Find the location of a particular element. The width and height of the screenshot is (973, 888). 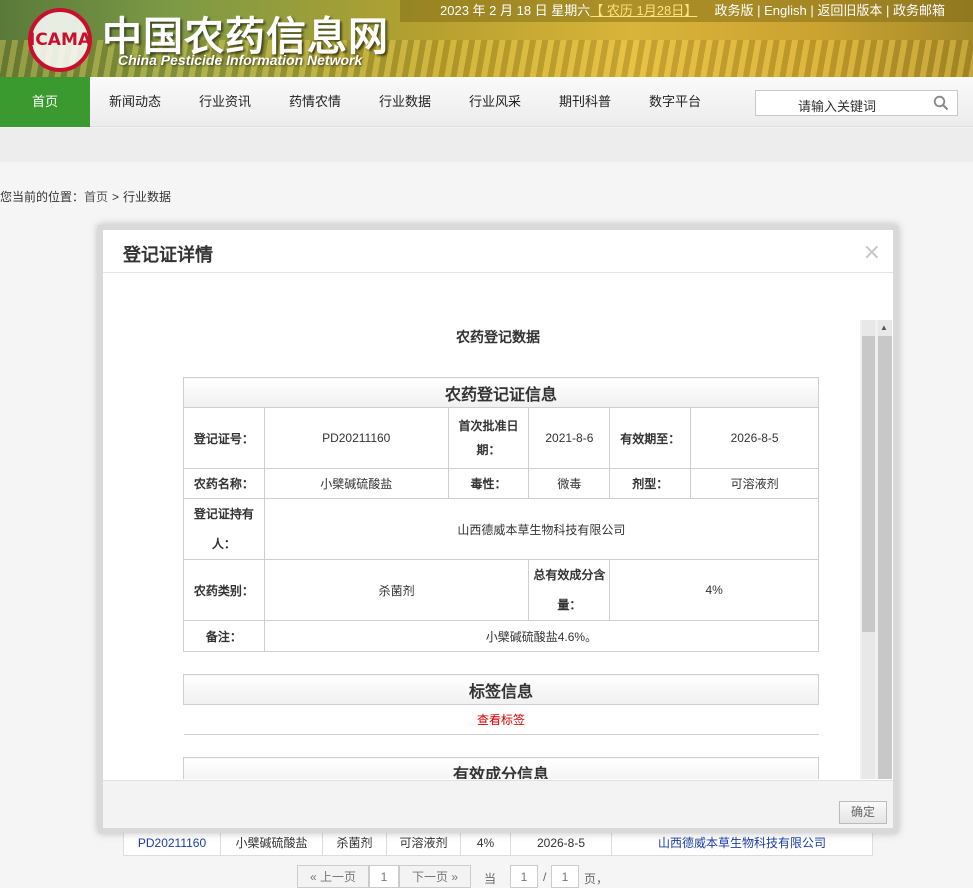

label-total-content: 总有效成分含量： is located at coordinates (569, 590).